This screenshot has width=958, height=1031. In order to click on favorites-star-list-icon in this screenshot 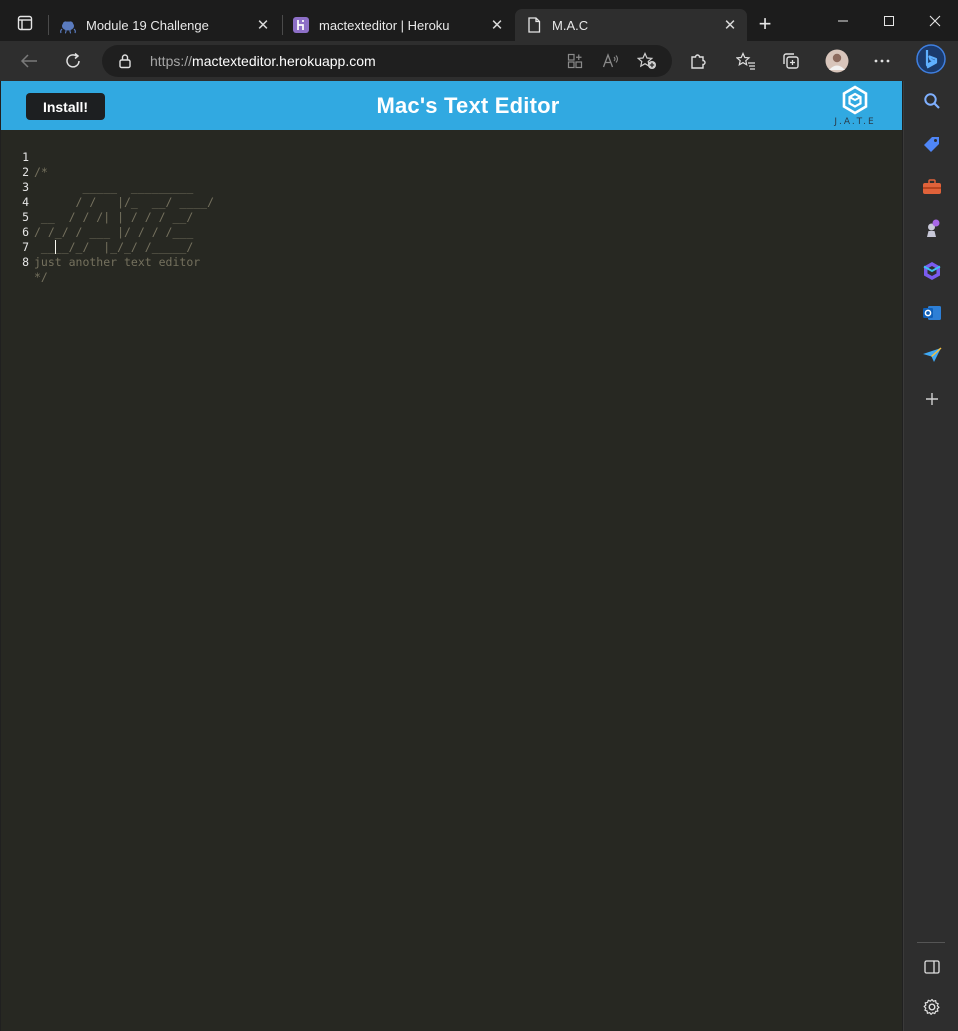, I will do `click(745, 61)`.